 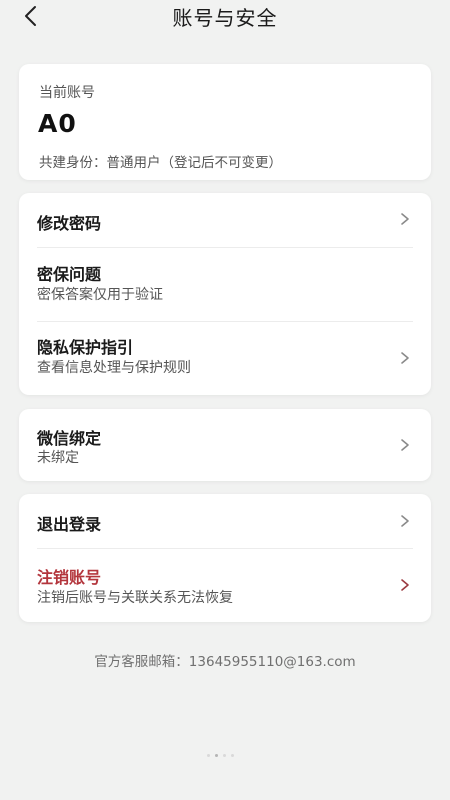 What do you see at coordinates (69, 577) in the screenshot?
I see `delete-account-label: 注销账号` at bounding box center [69, 577].